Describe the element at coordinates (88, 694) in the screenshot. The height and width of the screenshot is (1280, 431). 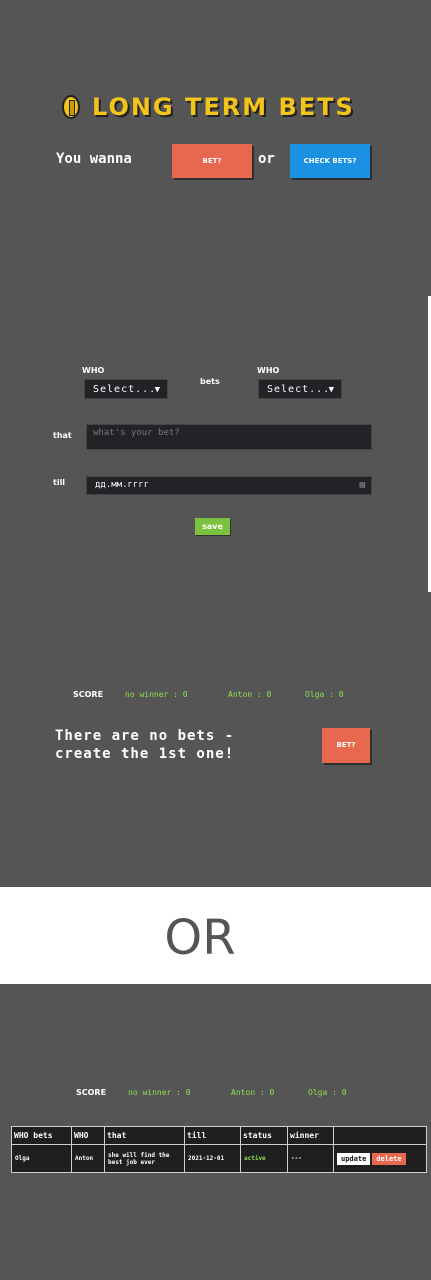
I see `score-label: SCORE` at that location.